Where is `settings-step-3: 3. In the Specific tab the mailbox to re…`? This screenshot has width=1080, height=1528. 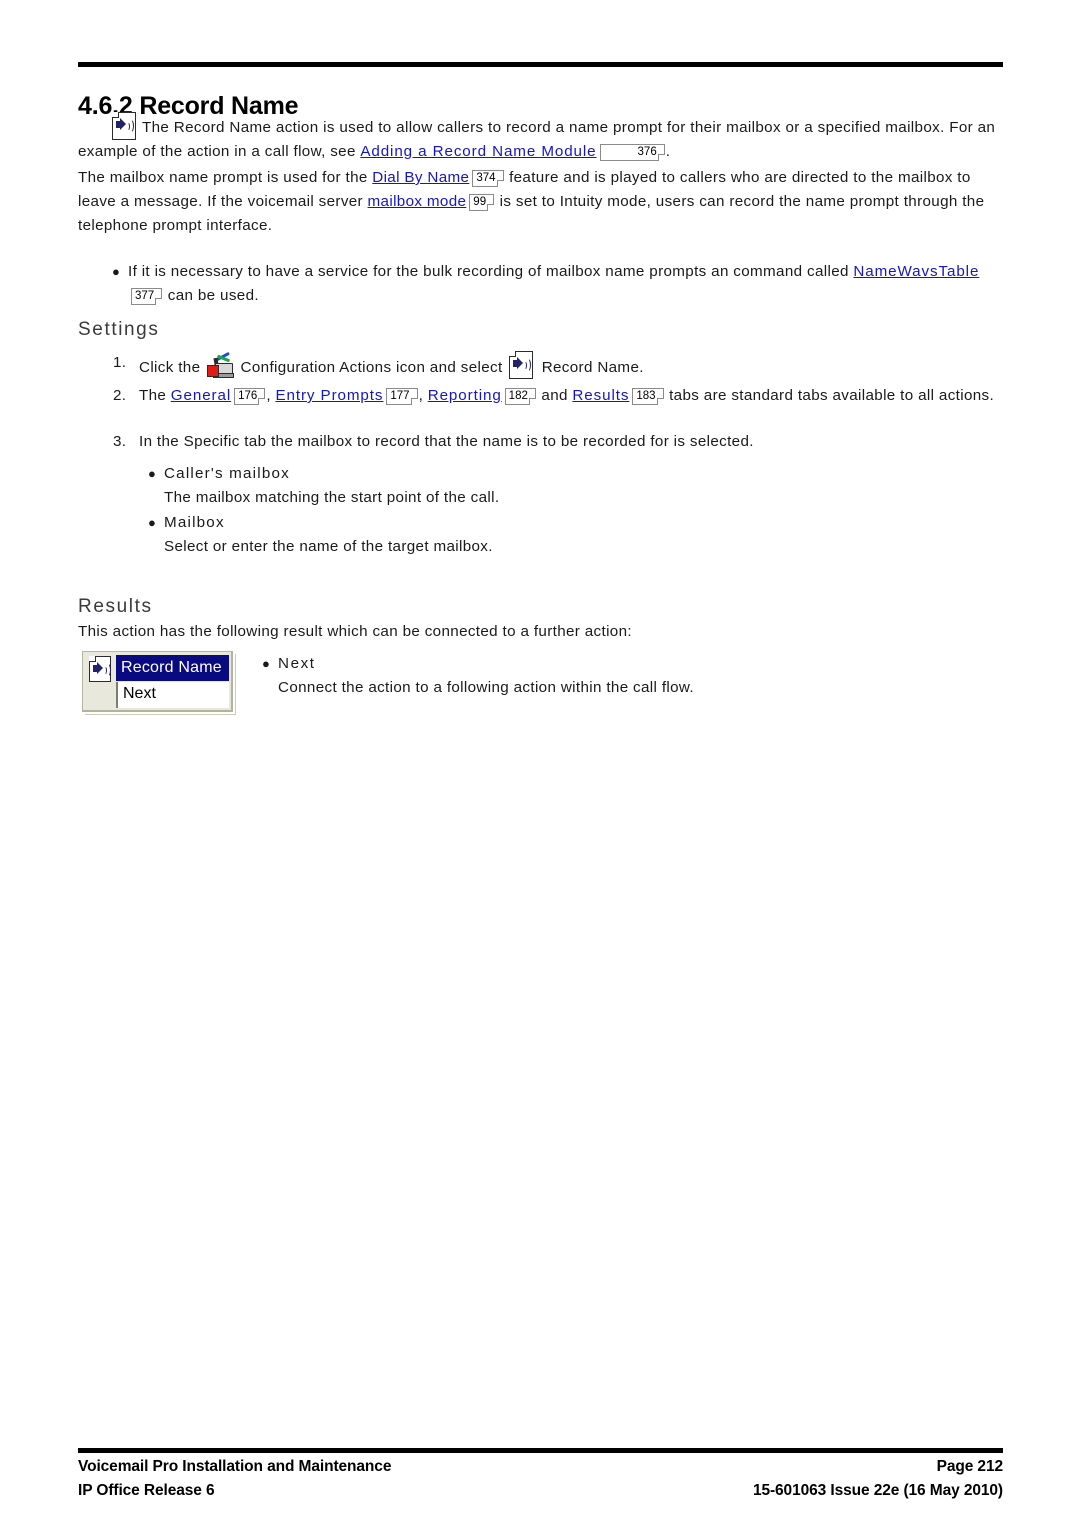
settings-step-3: 3. In the Specific tab the mailbox to re… is located at coordinates (560, 442).